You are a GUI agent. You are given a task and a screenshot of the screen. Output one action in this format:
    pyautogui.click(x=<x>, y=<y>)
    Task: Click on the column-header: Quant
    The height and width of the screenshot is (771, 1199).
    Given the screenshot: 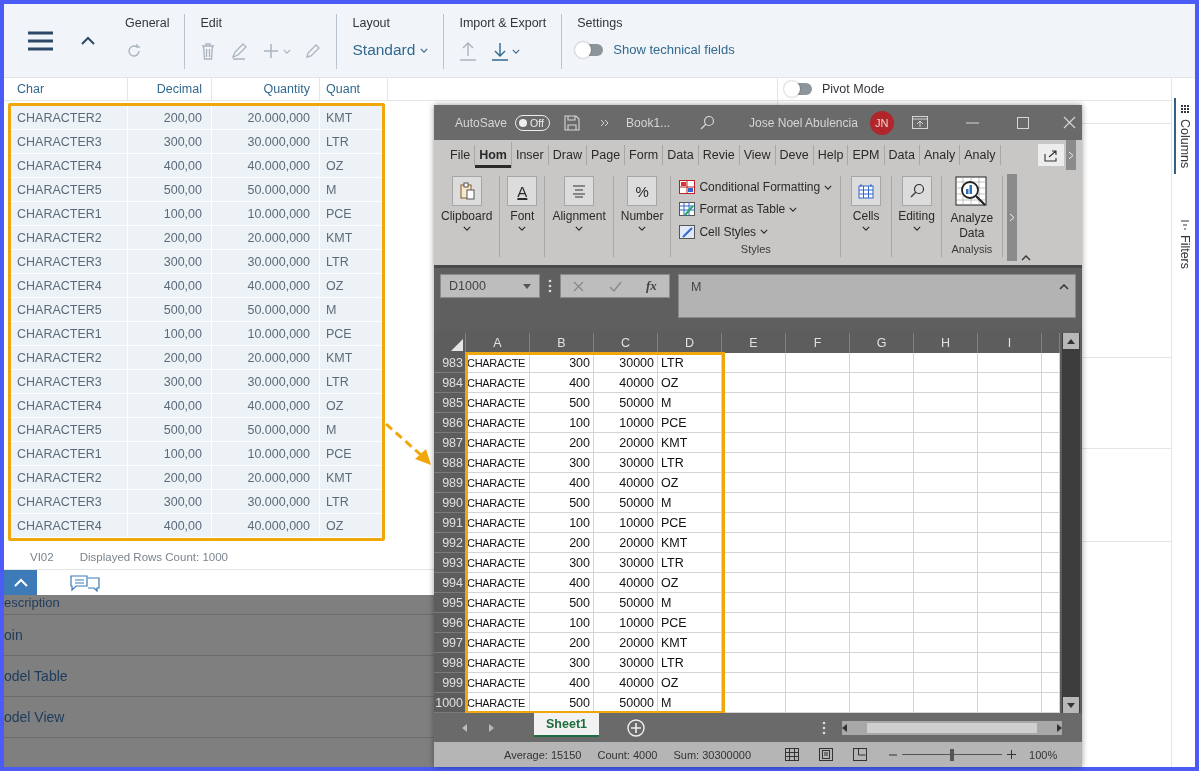 What is the action you would take?
    pyautogui.click(x=354, y=89)
    